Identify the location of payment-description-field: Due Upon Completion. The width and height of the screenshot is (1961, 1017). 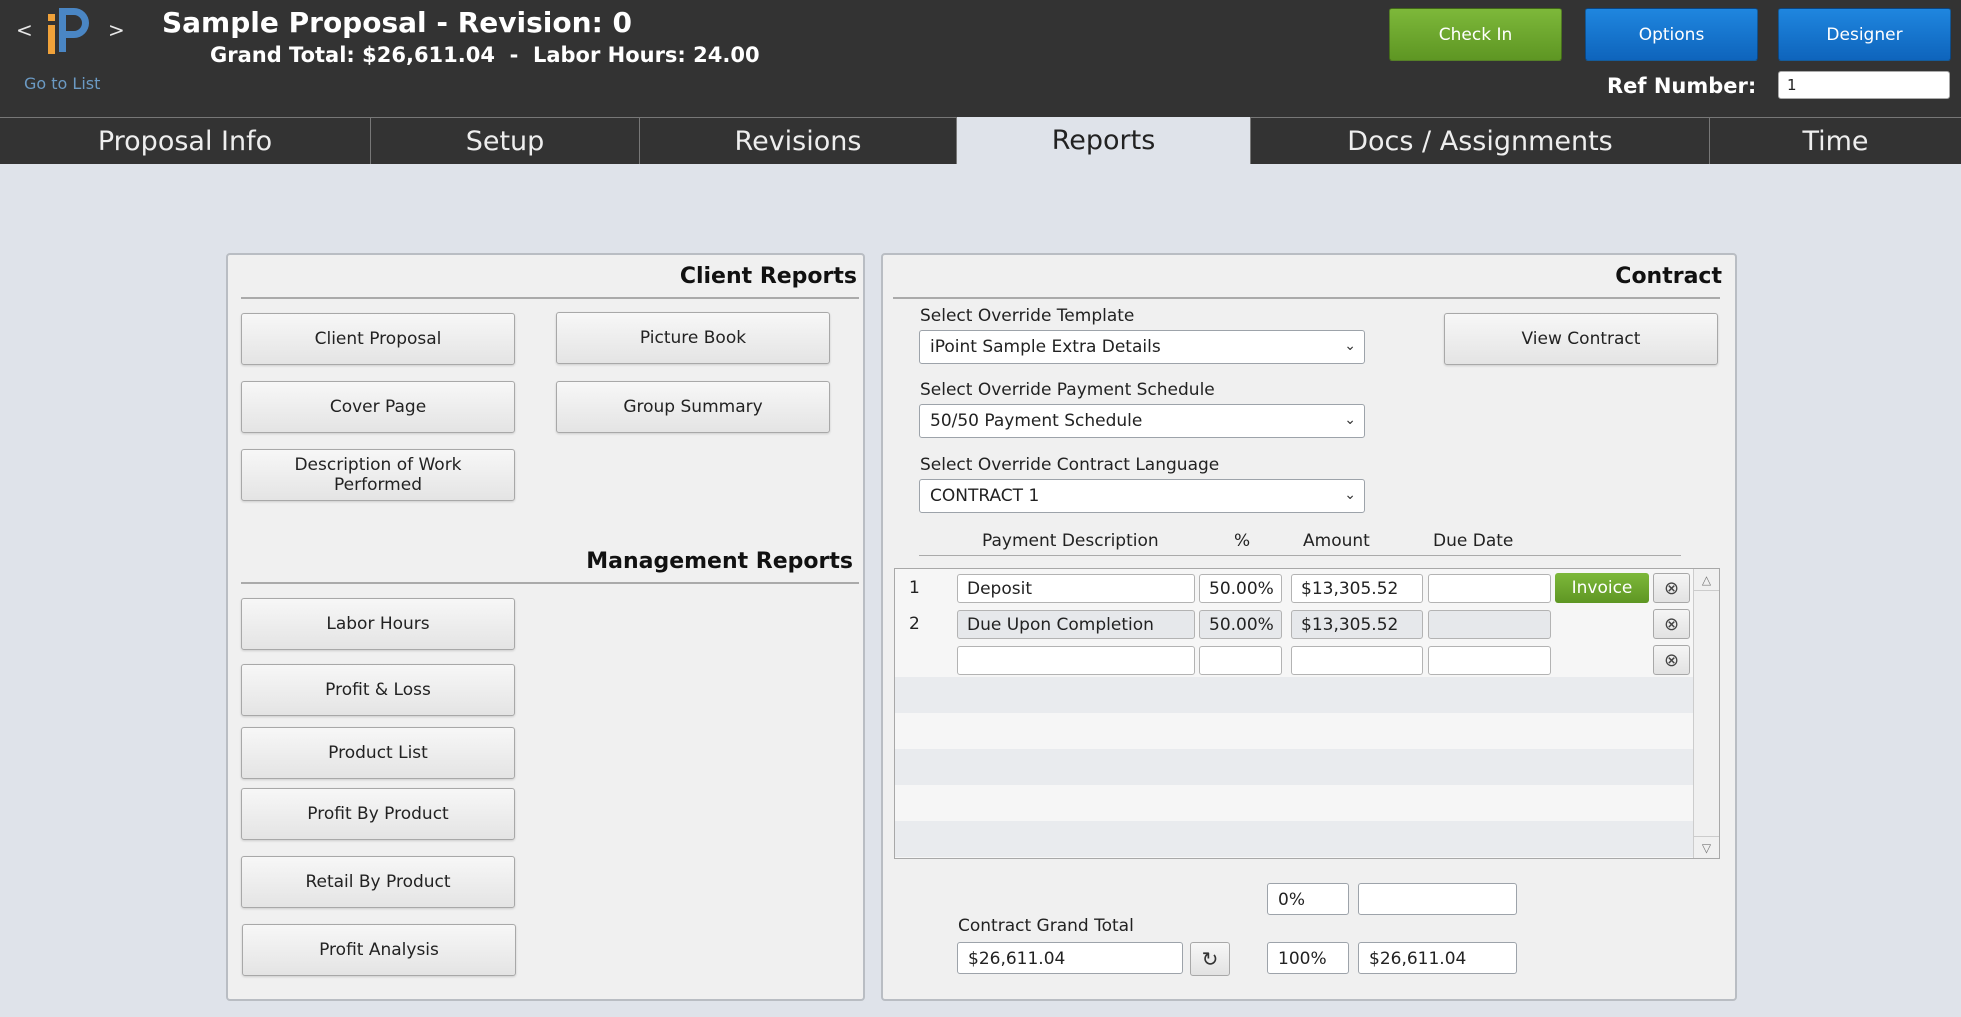
(1076, 624).